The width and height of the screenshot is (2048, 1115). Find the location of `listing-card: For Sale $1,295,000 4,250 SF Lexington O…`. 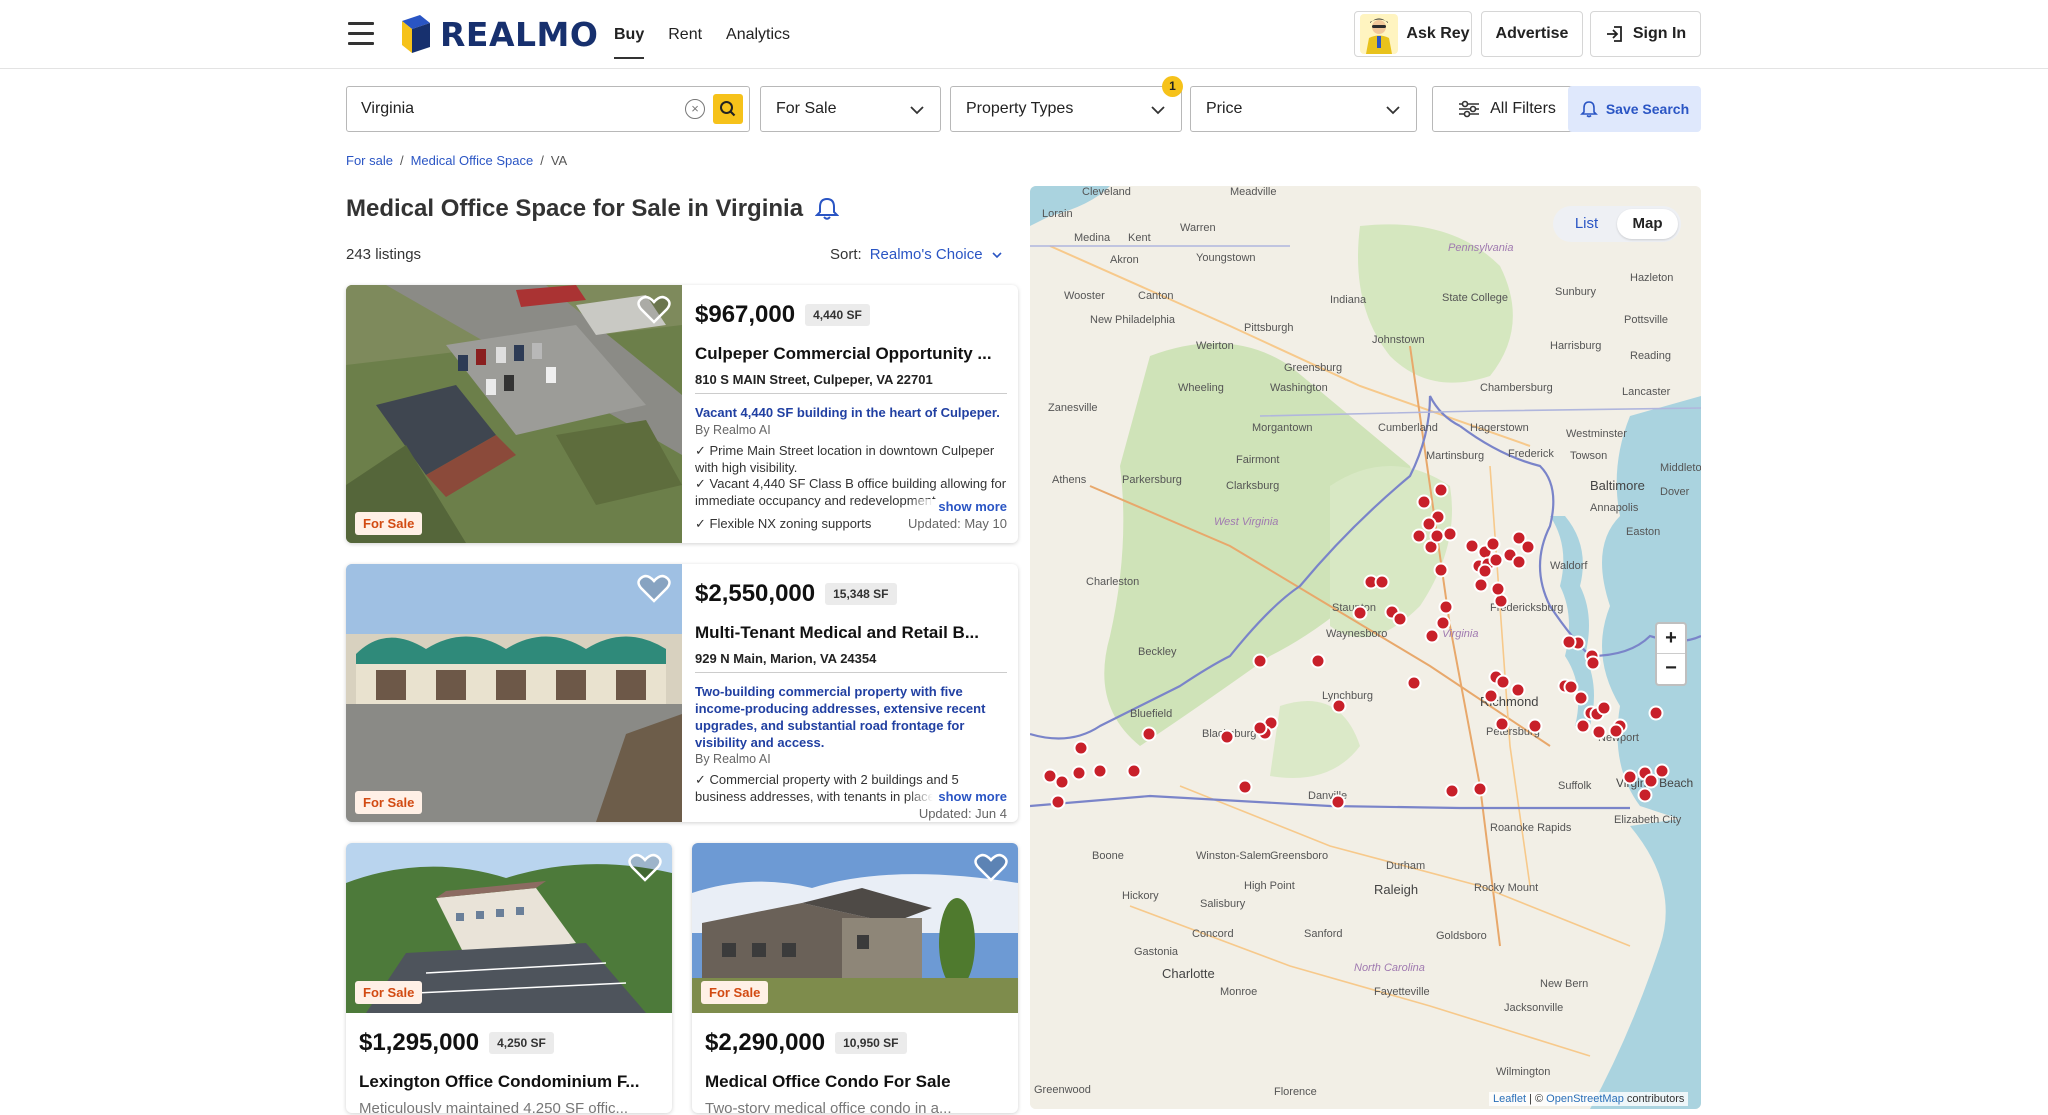

listing-card: For Sale $1,295,000 4,250 SF Lexington O… is located at coordinates (509, 978).